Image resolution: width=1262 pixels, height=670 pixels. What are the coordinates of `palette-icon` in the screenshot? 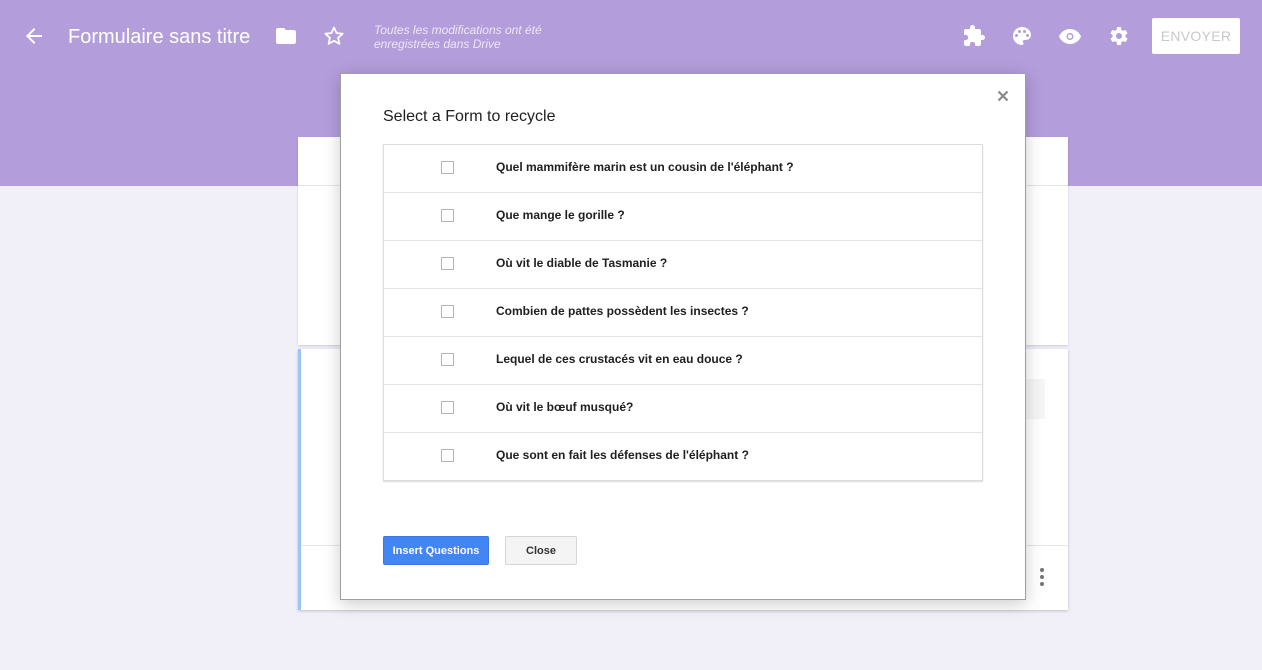 It's located at (1022, 36).